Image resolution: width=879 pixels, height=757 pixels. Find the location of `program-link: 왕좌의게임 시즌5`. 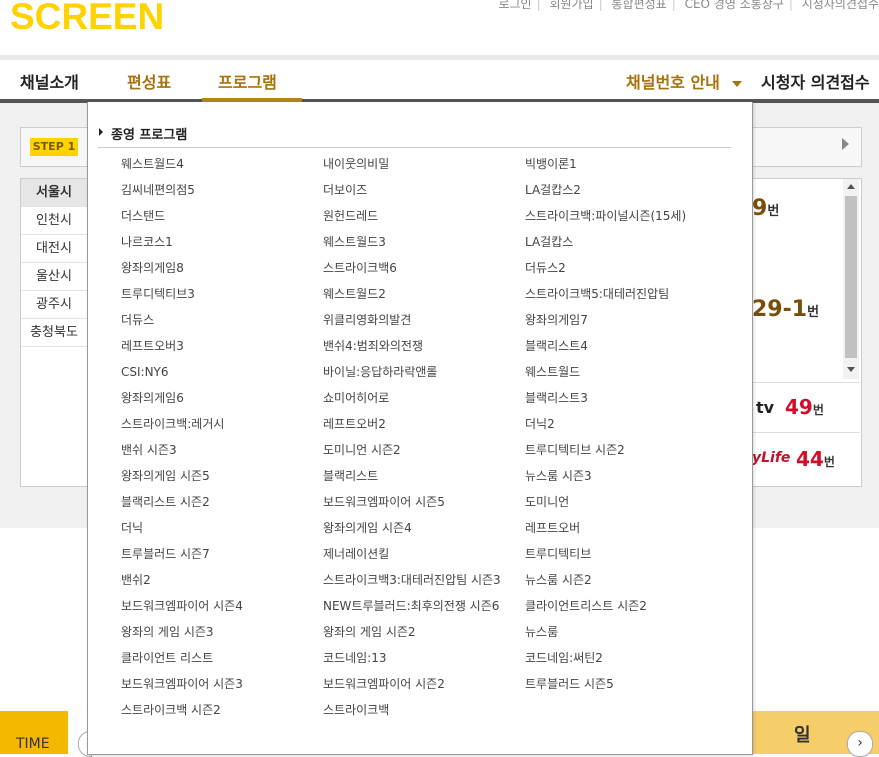

program-link: 왕좌의게임 시즌5 is located at coordinates (222, 476).